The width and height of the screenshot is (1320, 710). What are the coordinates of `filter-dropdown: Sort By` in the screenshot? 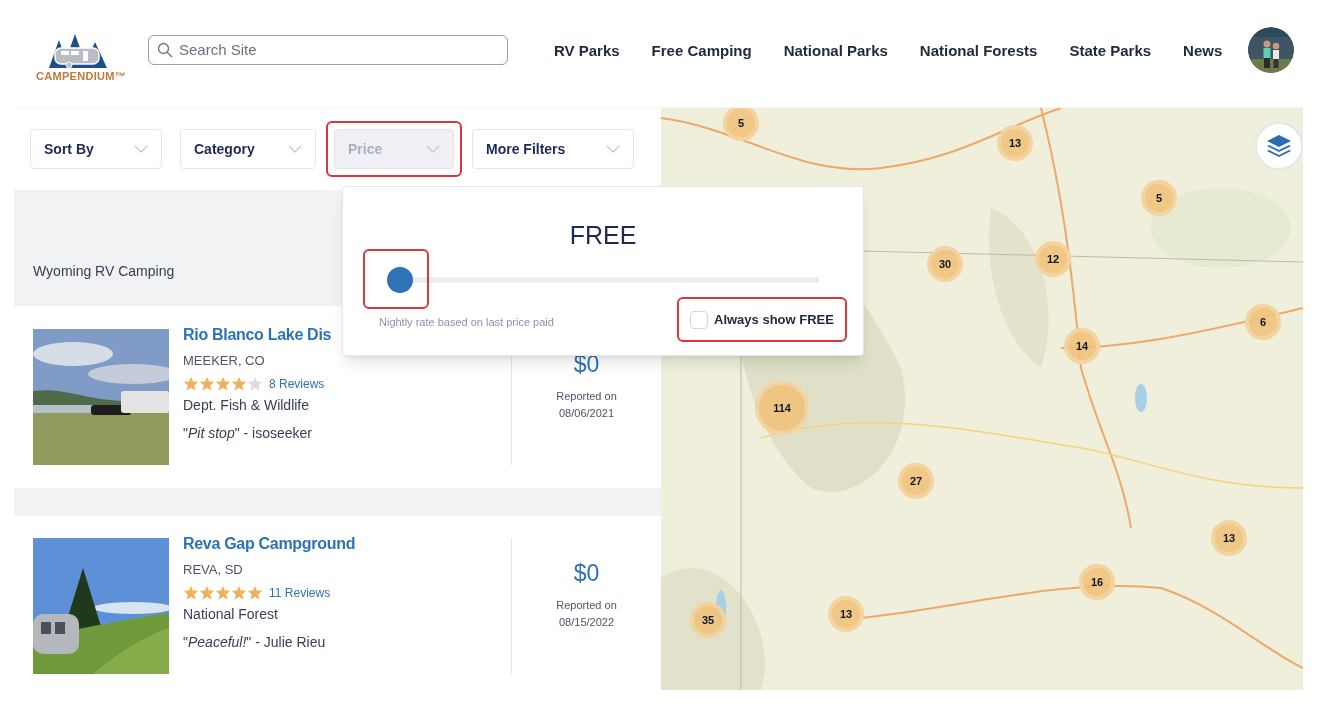 It's located at (96, 149).